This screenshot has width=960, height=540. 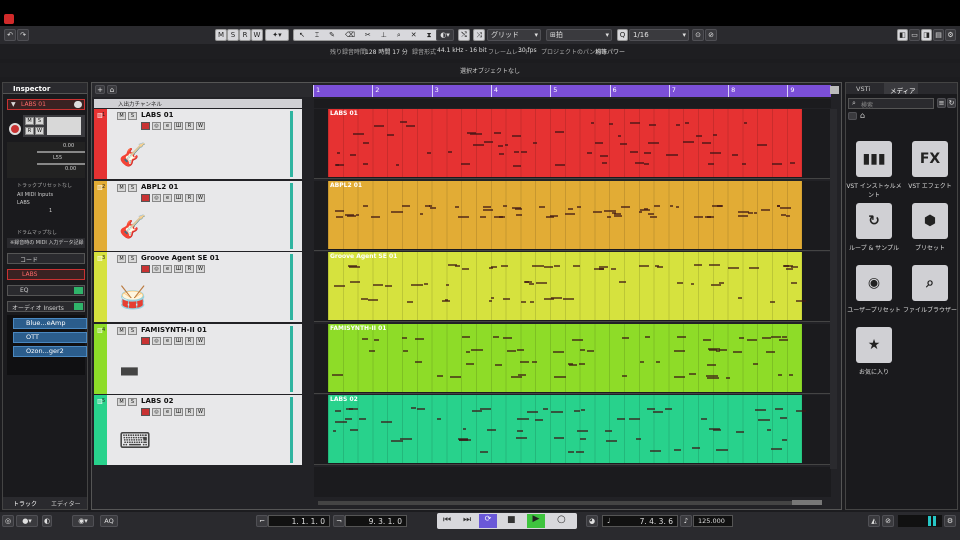 I want to click on track-row: ▥ 5 M S LABS 02 ◎ e Ш R W ⌨, so click(x=198, y=430).